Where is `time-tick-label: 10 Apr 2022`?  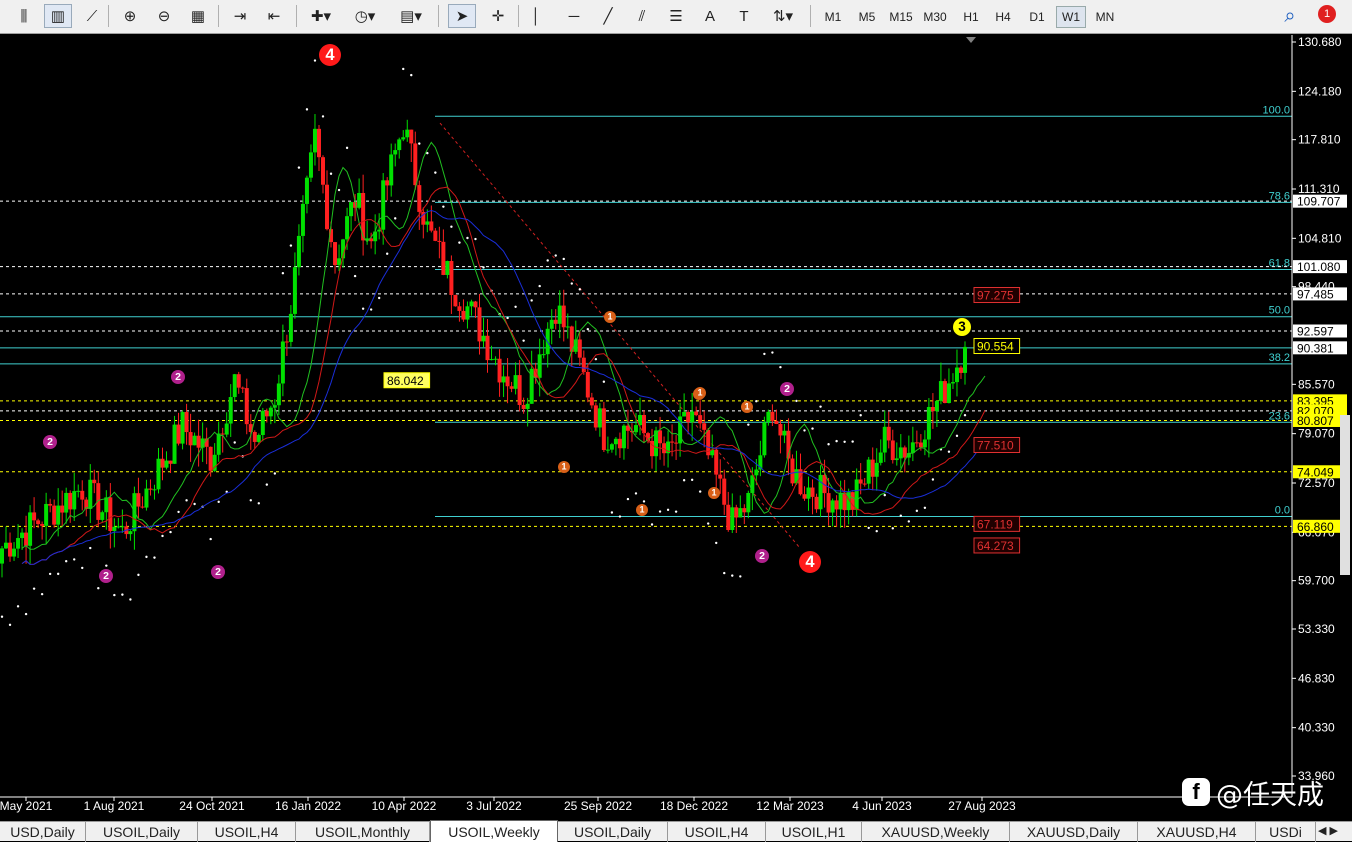
time-tick-label: 10 Apr 2022 is located at coordinates (404, 806).